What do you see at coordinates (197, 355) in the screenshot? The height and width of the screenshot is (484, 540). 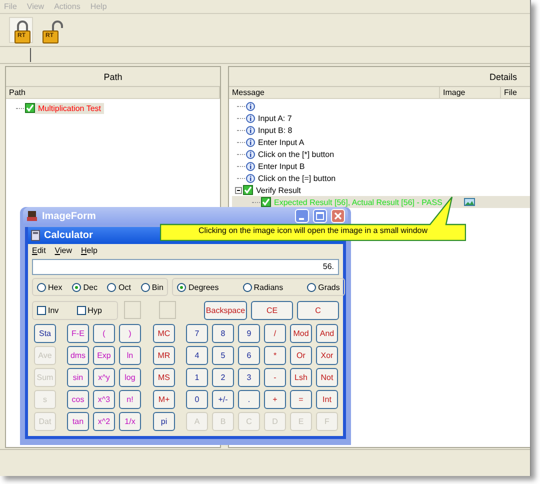 I see `calculator-key: 4` at bounding box center [197, 355].